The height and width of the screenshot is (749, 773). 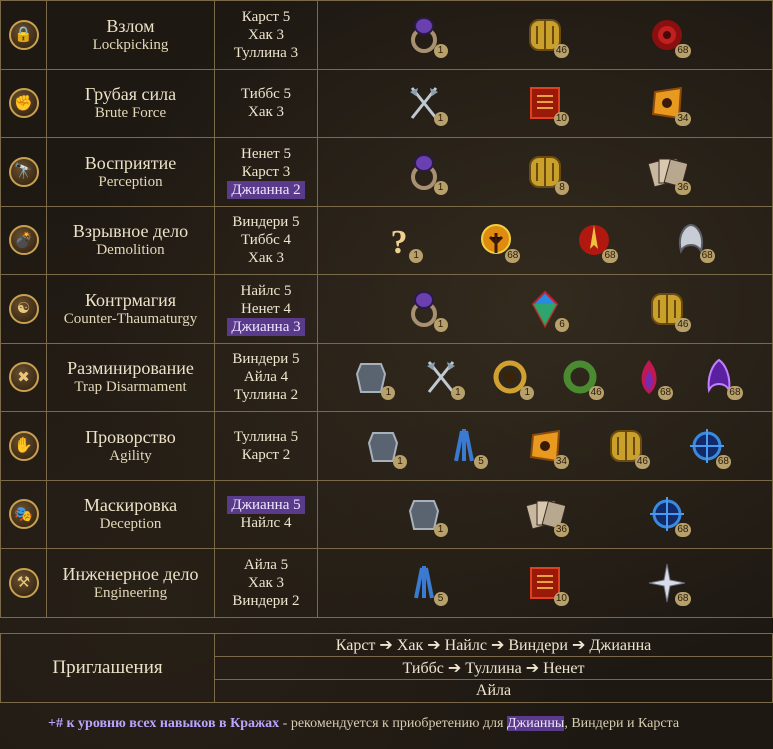 I want to click on skill-row: ✊ Грубая сила Brute Force Тиббс 5 Хак 3 1 10 34, so click(x=386, y=103).